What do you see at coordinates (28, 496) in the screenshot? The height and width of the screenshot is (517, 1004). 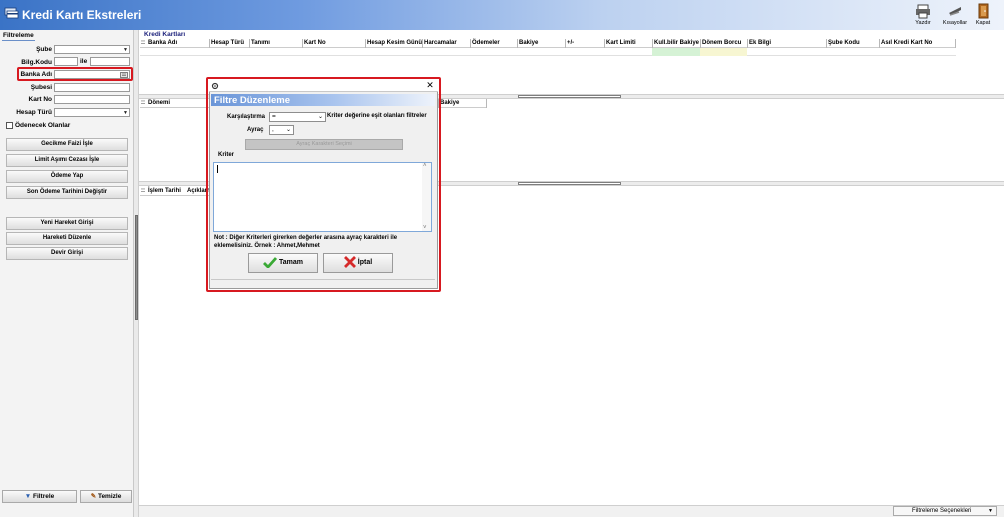 I see `funnel-icon: ▼` at bounding box center [28, 496].